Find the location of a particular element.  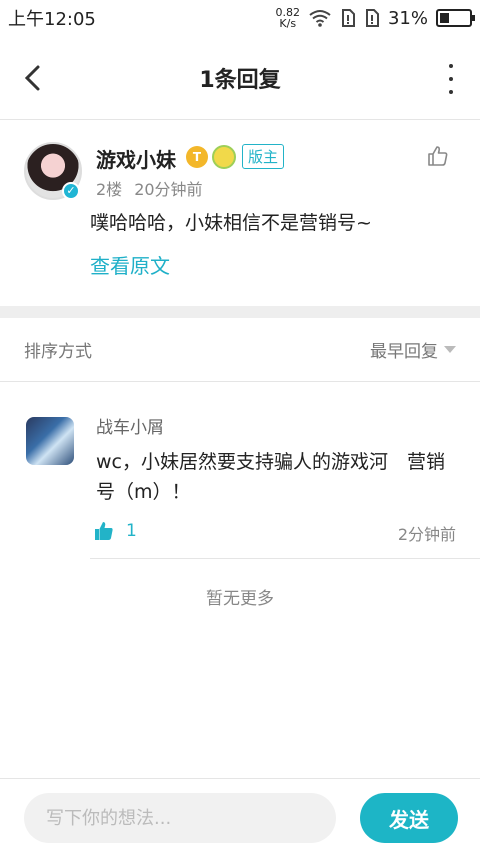

verified-badge-icon: ✓ is located at coordinates (71, 191).